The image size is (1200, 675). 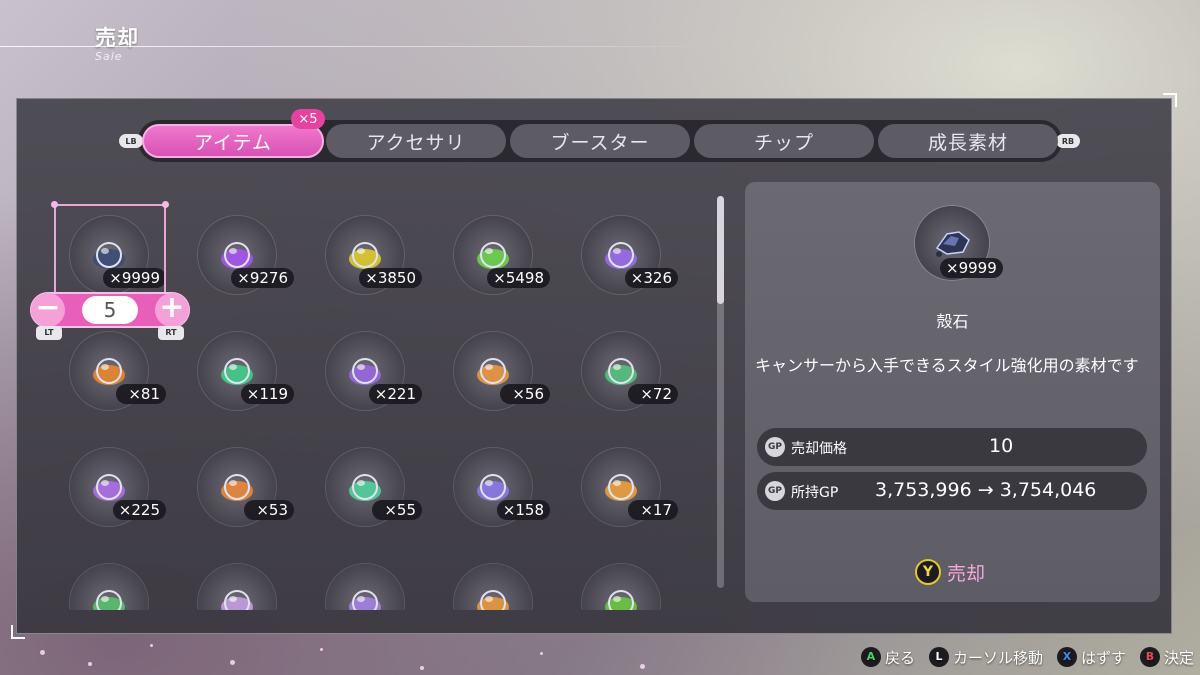 What do you see at coordinates (103, 478) in the screenshot?
I see `item-slot: ×225` at bounding box center [103, 478].